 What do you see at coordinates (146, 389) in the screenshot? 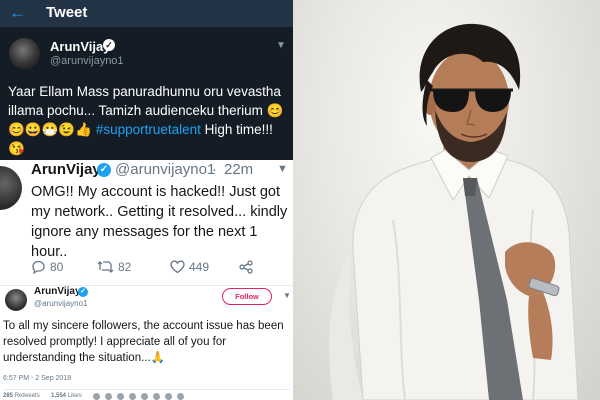
I see `divider` at bounding box center [146, 389].